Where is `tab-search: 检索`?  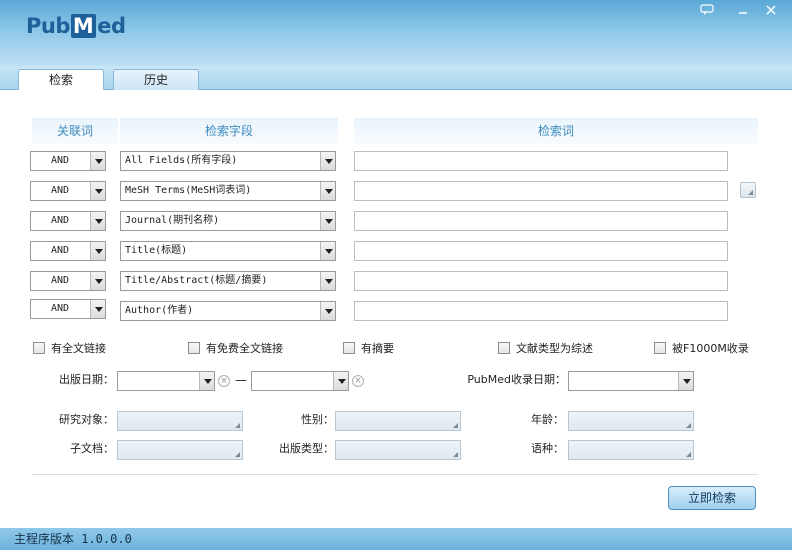
tab-search: 检索 is located at coordinates (61, 80).